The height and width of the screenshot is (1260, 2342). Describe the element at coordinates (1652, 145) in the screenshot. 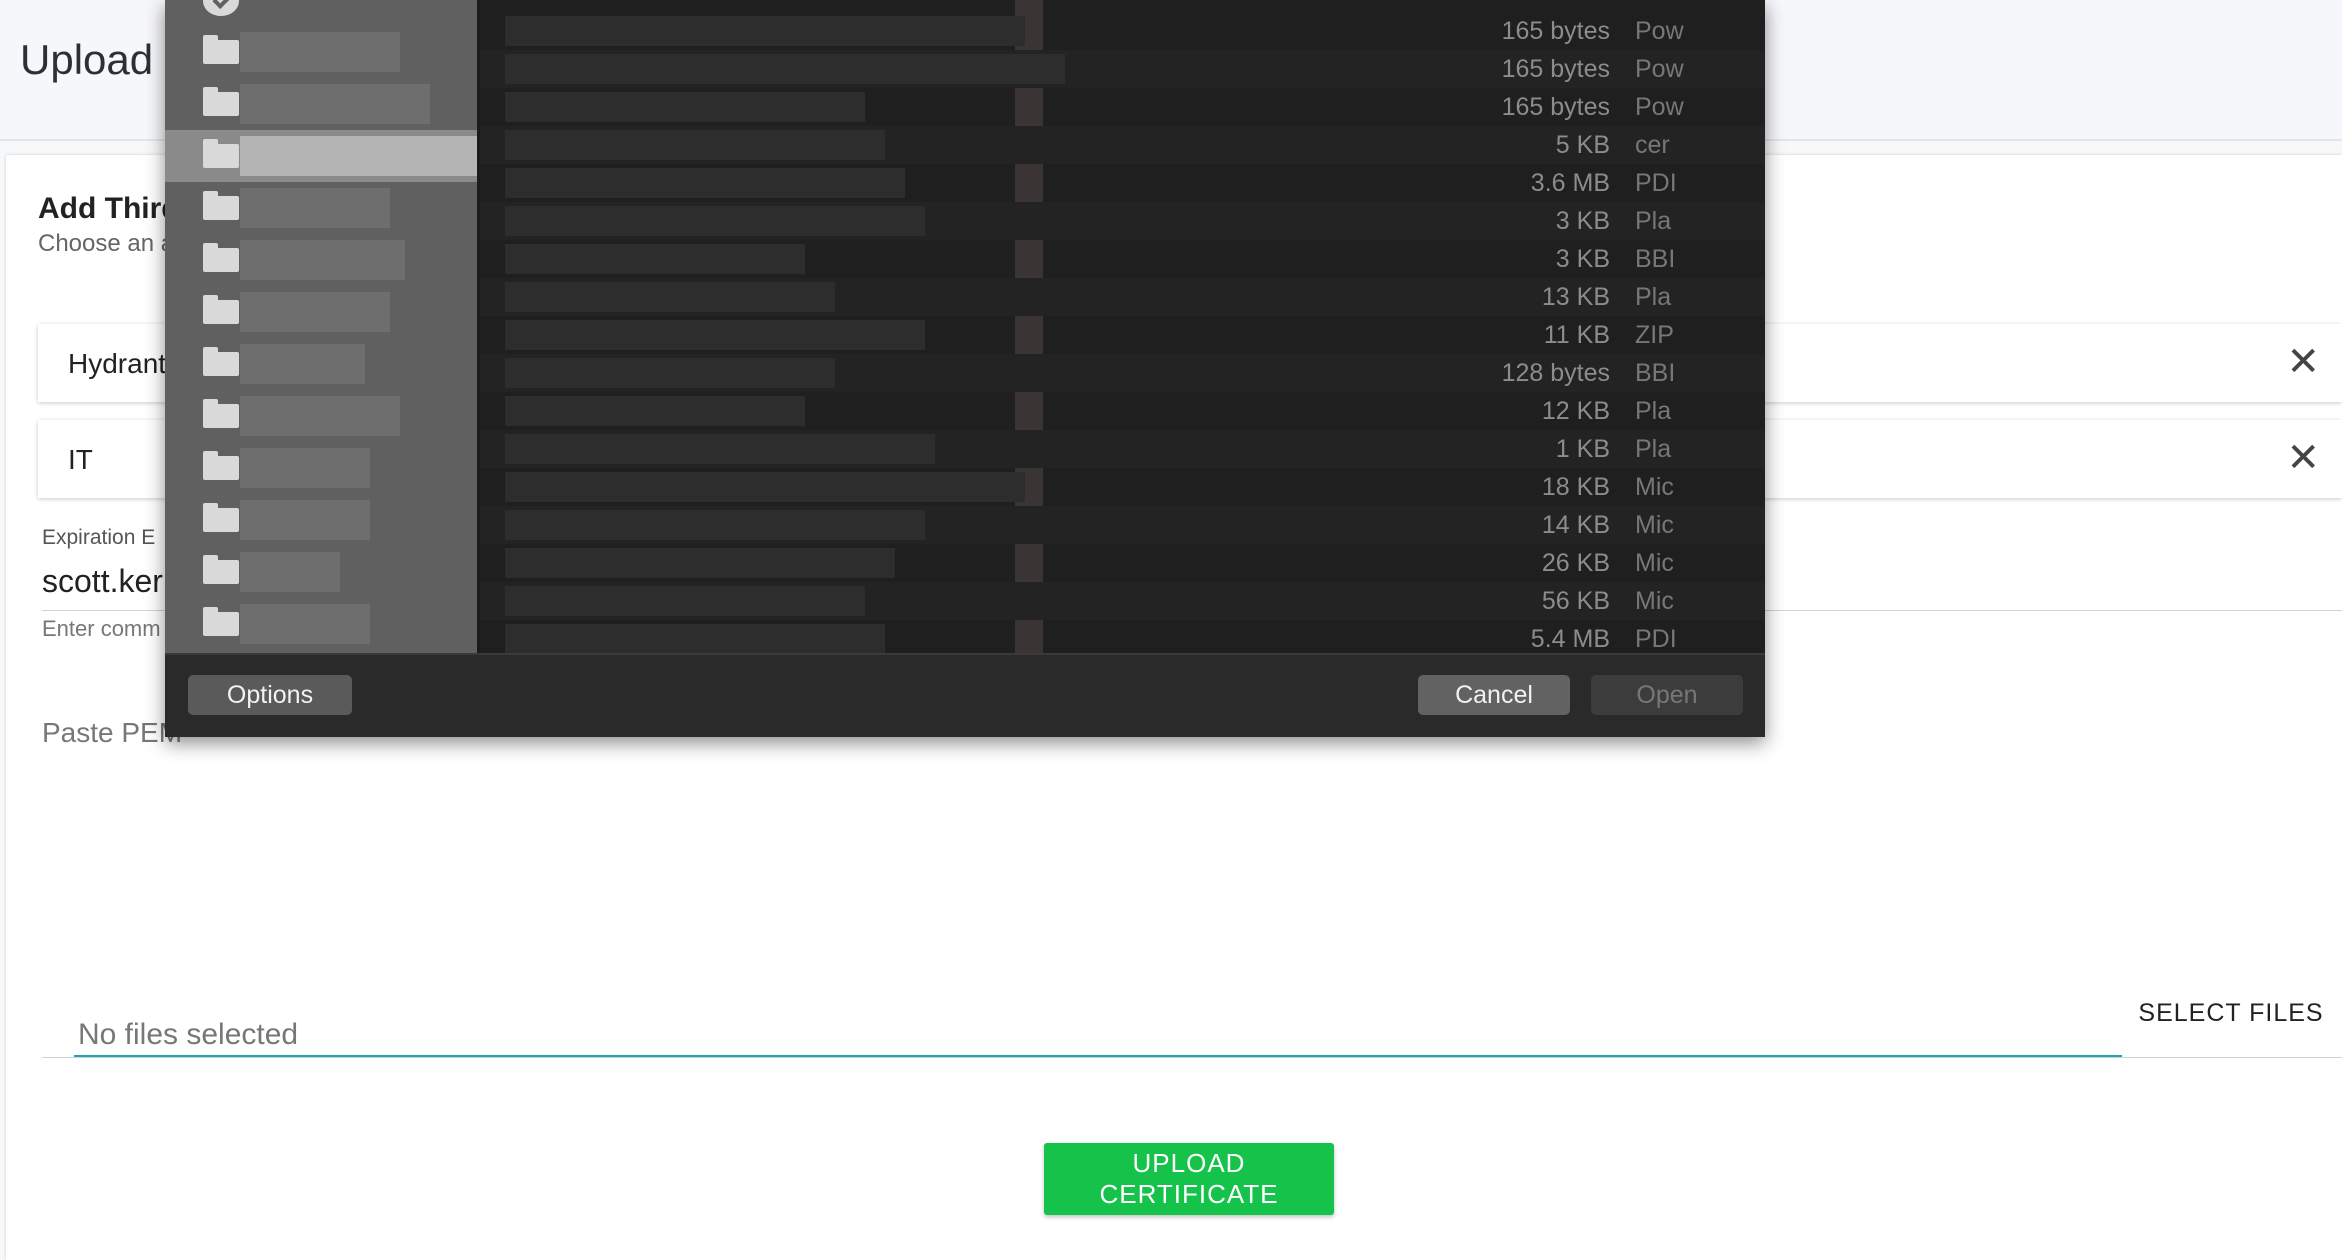

I see `file-kind: cer` at that location.